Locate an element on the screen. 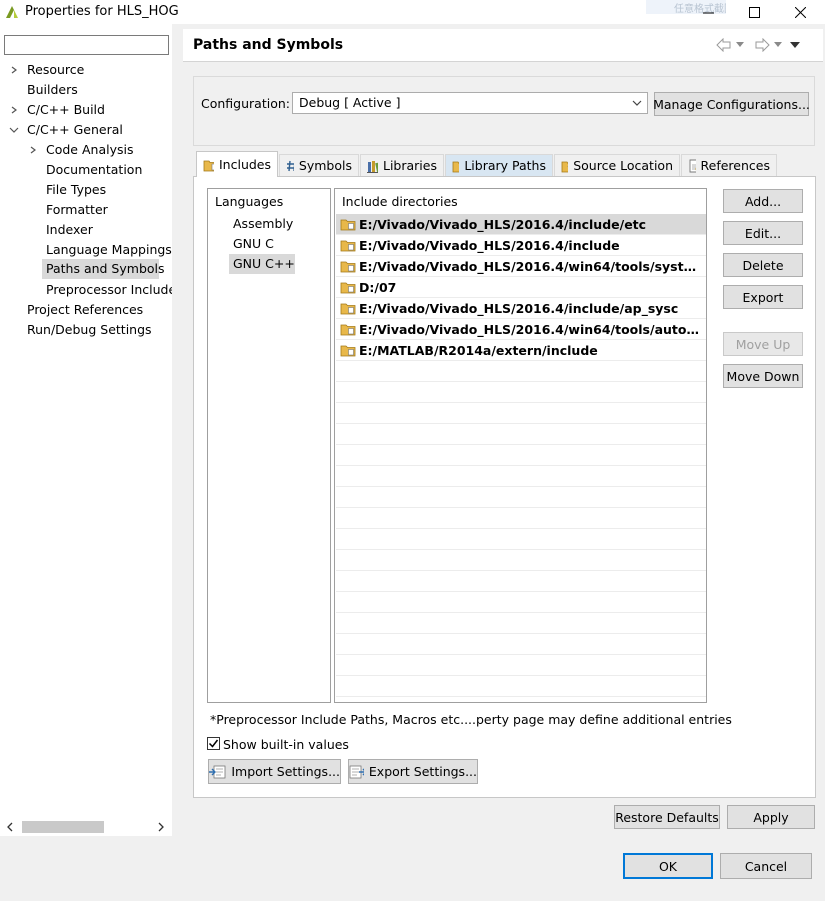  minimize-button is located at coordinates (708, 12).